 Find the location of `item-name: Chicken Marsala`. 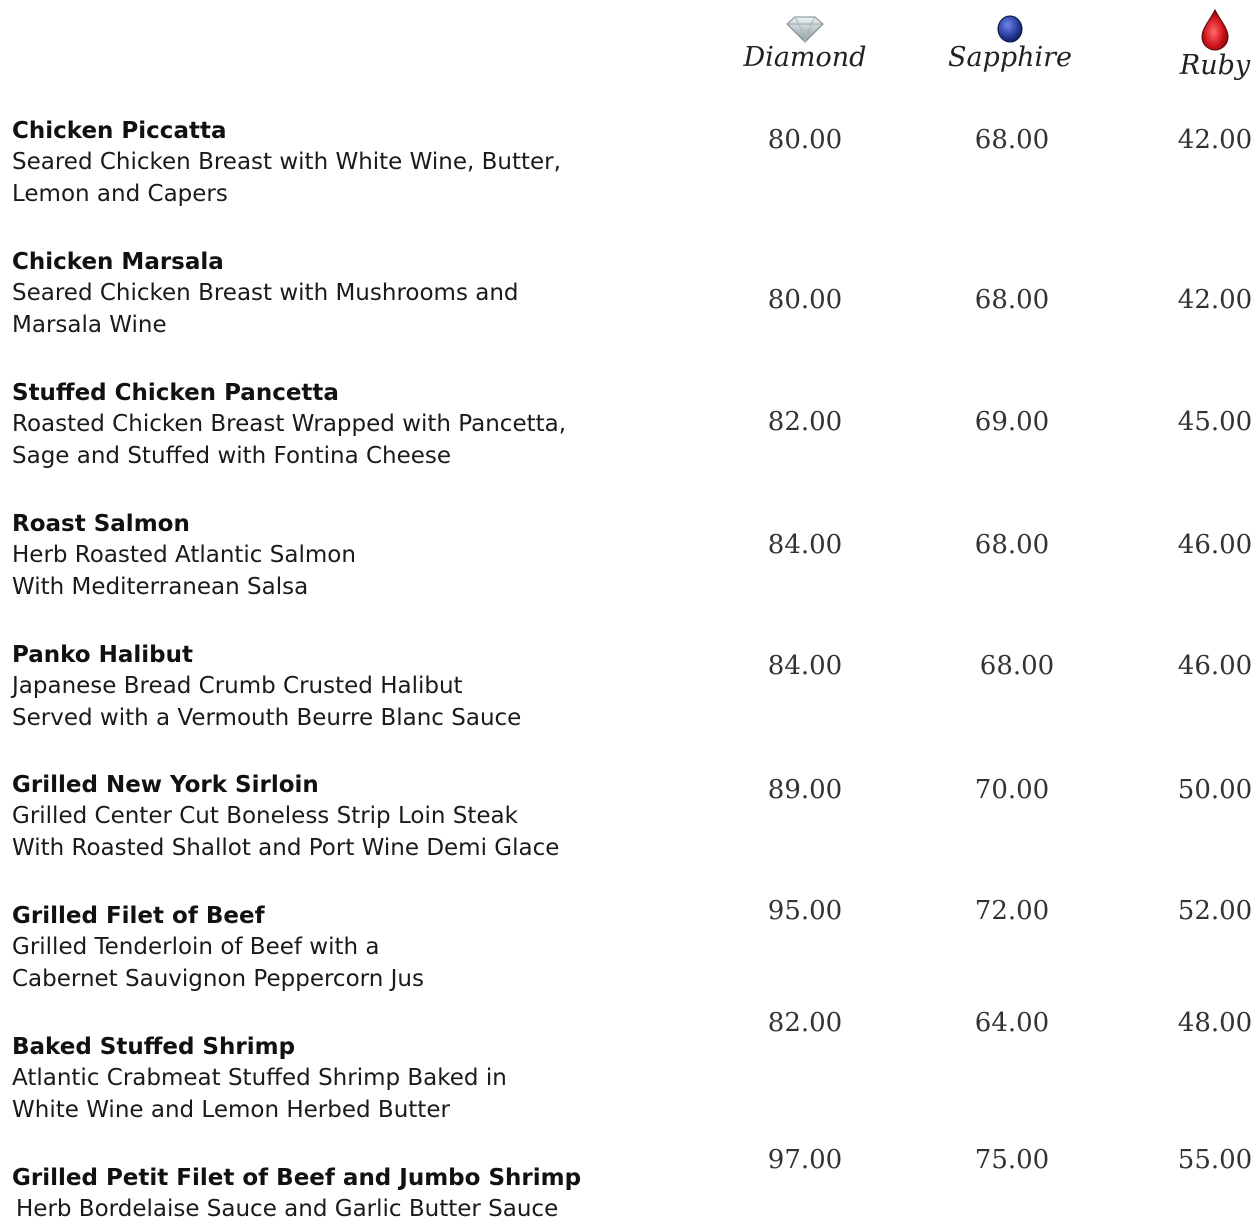

item-name: Chicken Marsala is located at coordinates (118, 262).